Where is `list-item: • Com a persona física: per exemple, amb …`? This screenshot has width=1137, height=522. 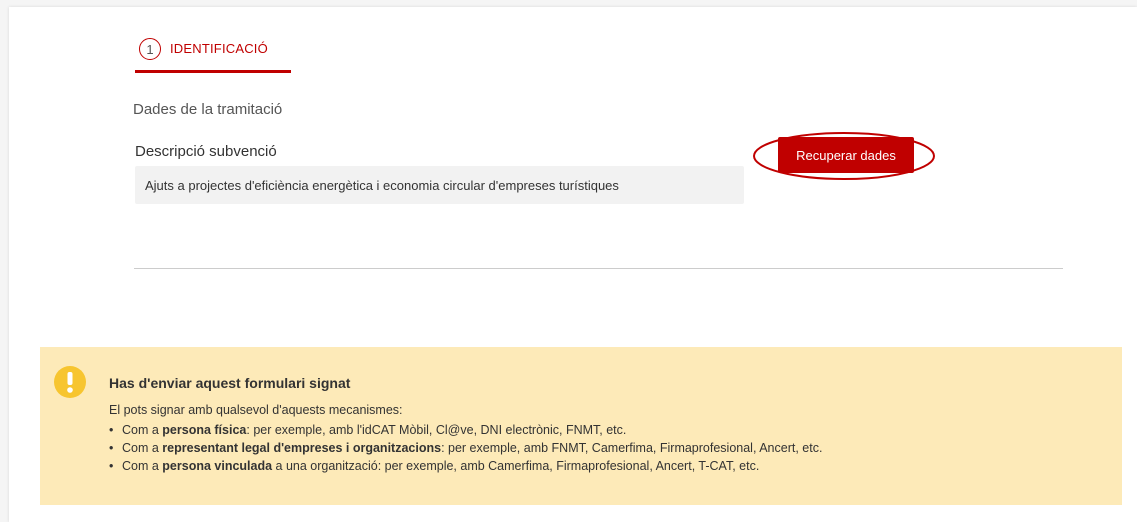
list-item: • Com a persona física: per exemple, amb … is located at coordinates (368, 430).